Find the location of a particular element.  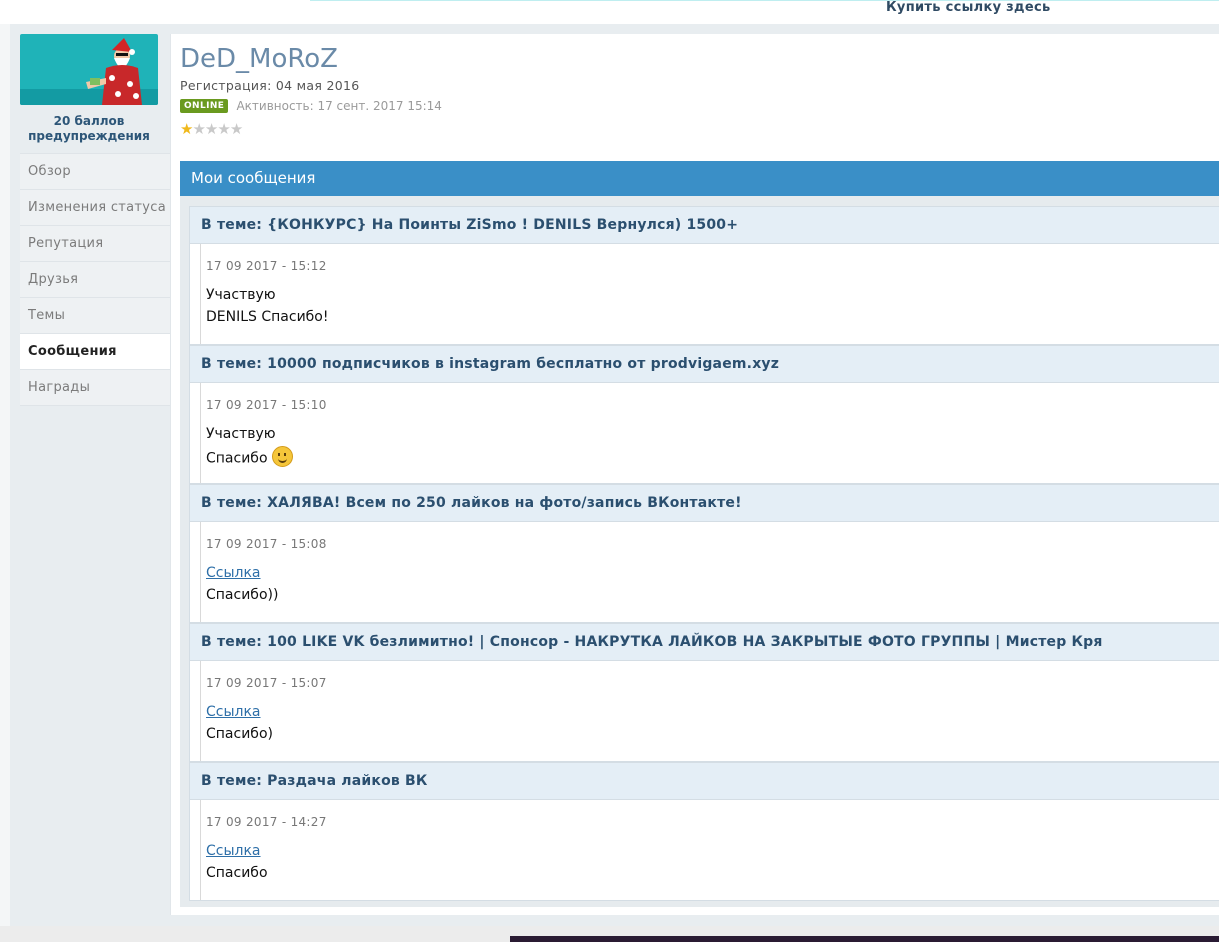

nav-awards: Награды is located at coordinates (95, 387).